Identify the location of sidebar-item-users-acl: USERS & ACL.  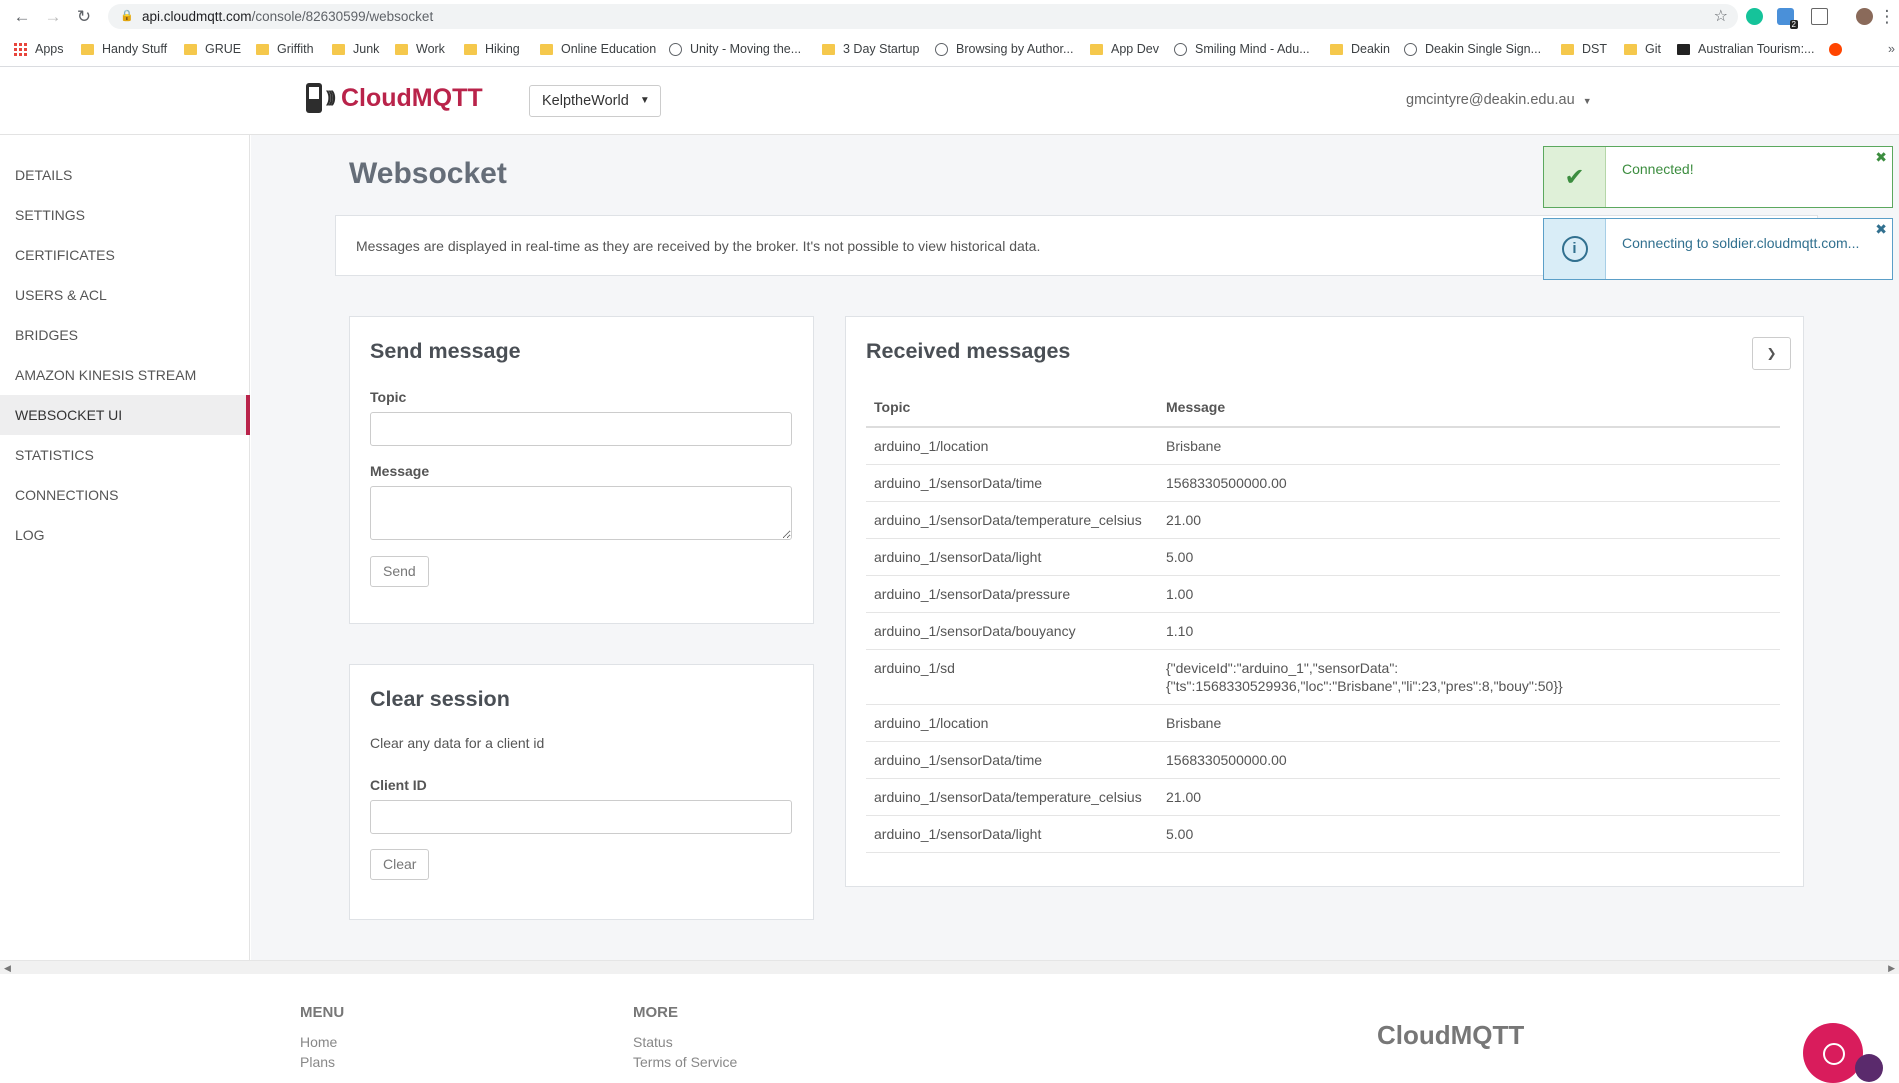
(125, 295).